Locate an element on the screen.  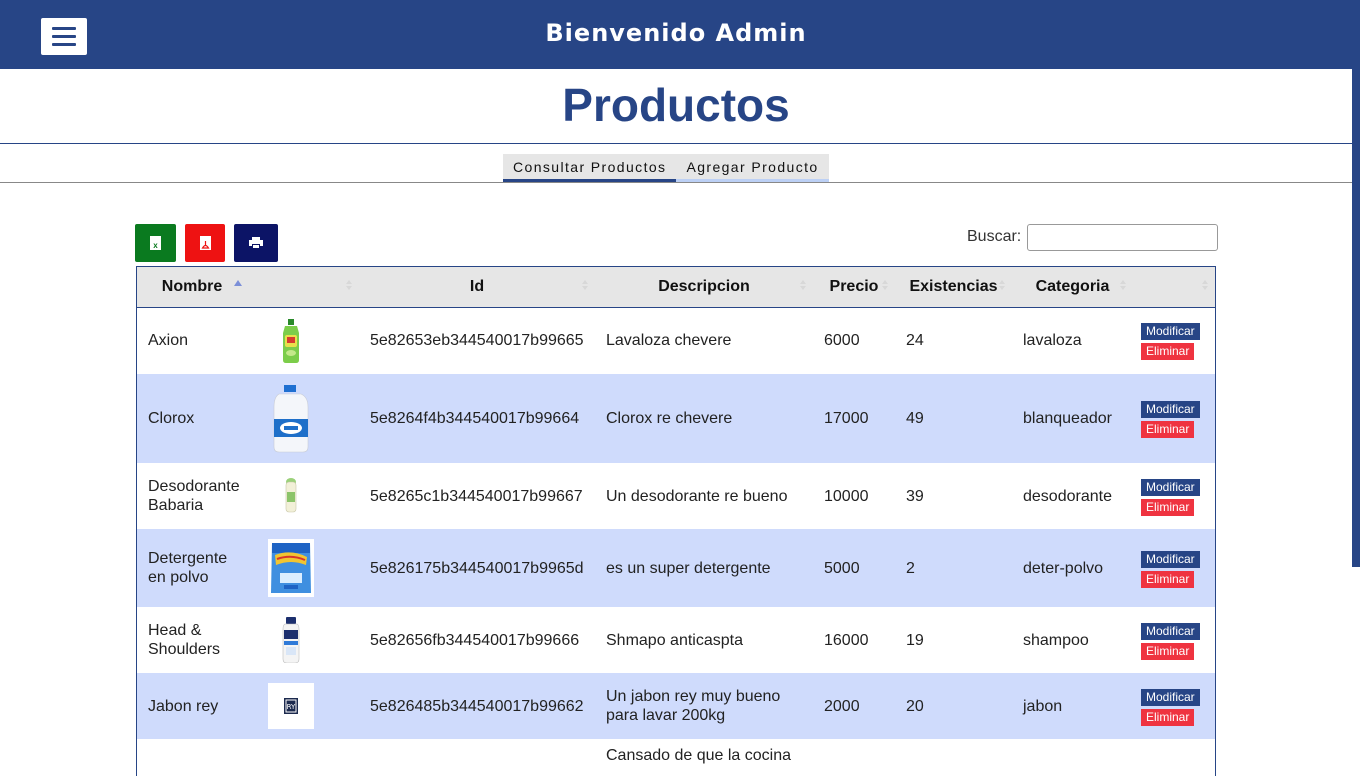
tab-agregar-producto: Agregar Producto is located at coordinates (752, 168).